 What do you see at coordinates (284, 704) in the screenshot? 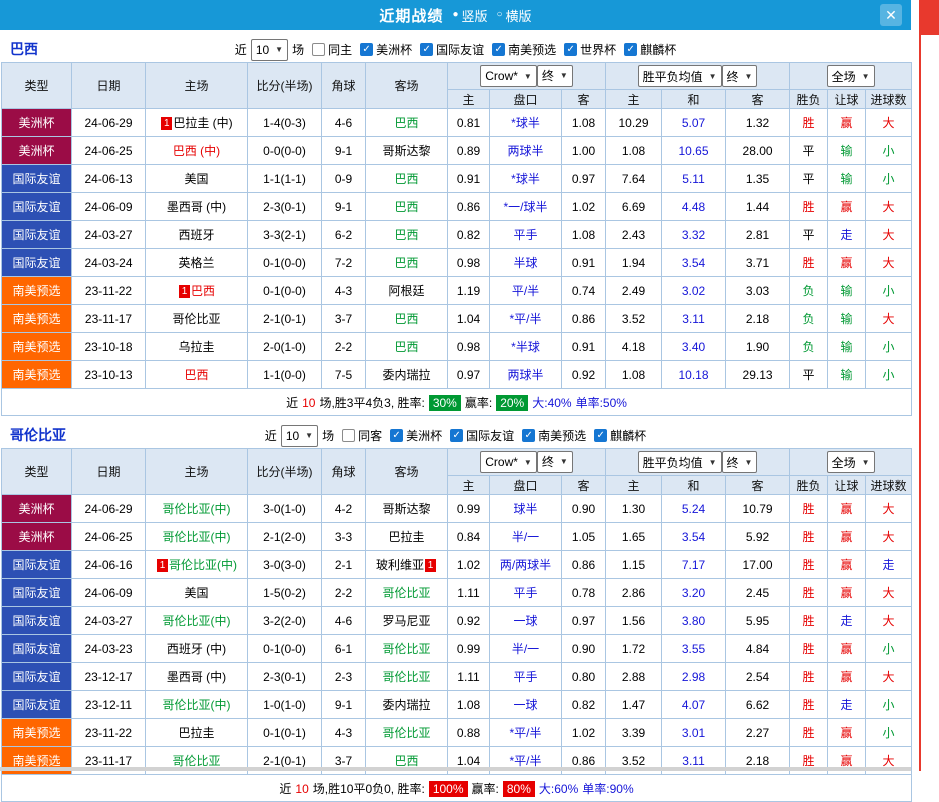
I see `score: 1-0(1-0)` at bounding box center [284, 704].